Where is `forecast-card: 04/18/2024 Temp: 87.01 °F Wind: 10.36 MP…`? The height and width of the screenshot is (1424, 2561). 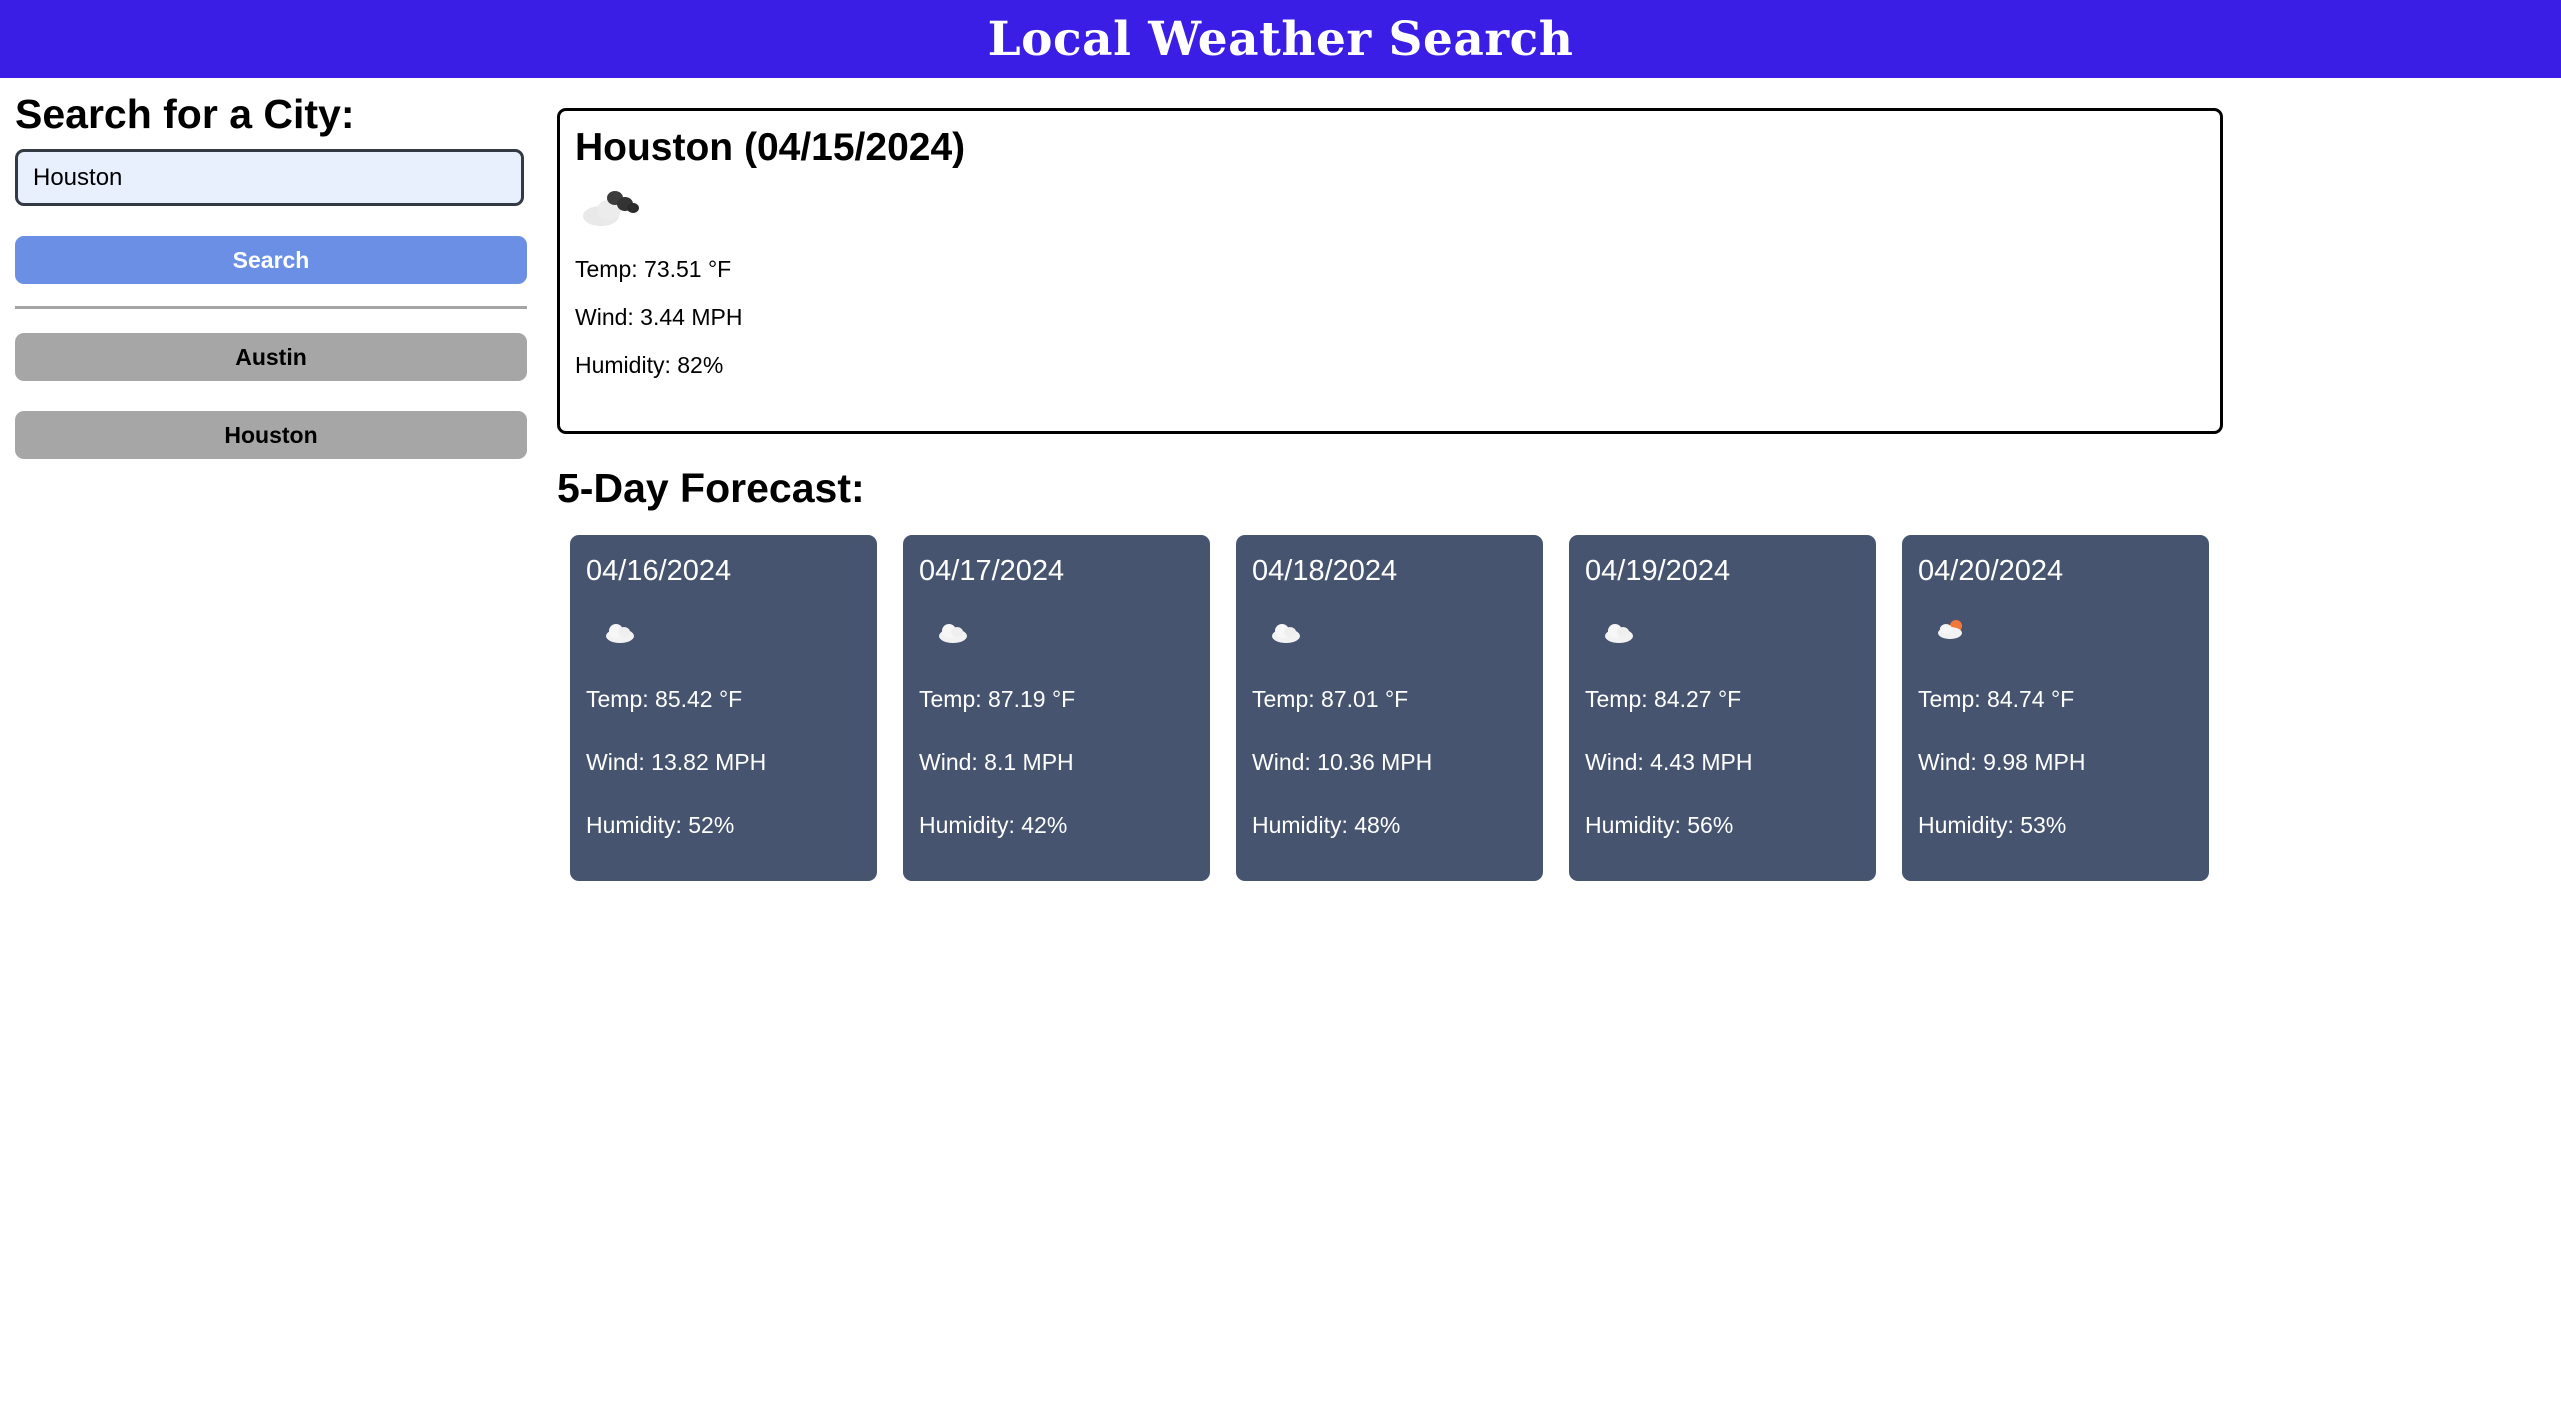 forecast-card: 04/18/2024 Temp: 87.01 °F Wind: 10.36 MP… is located at coordinates (1389, 708).